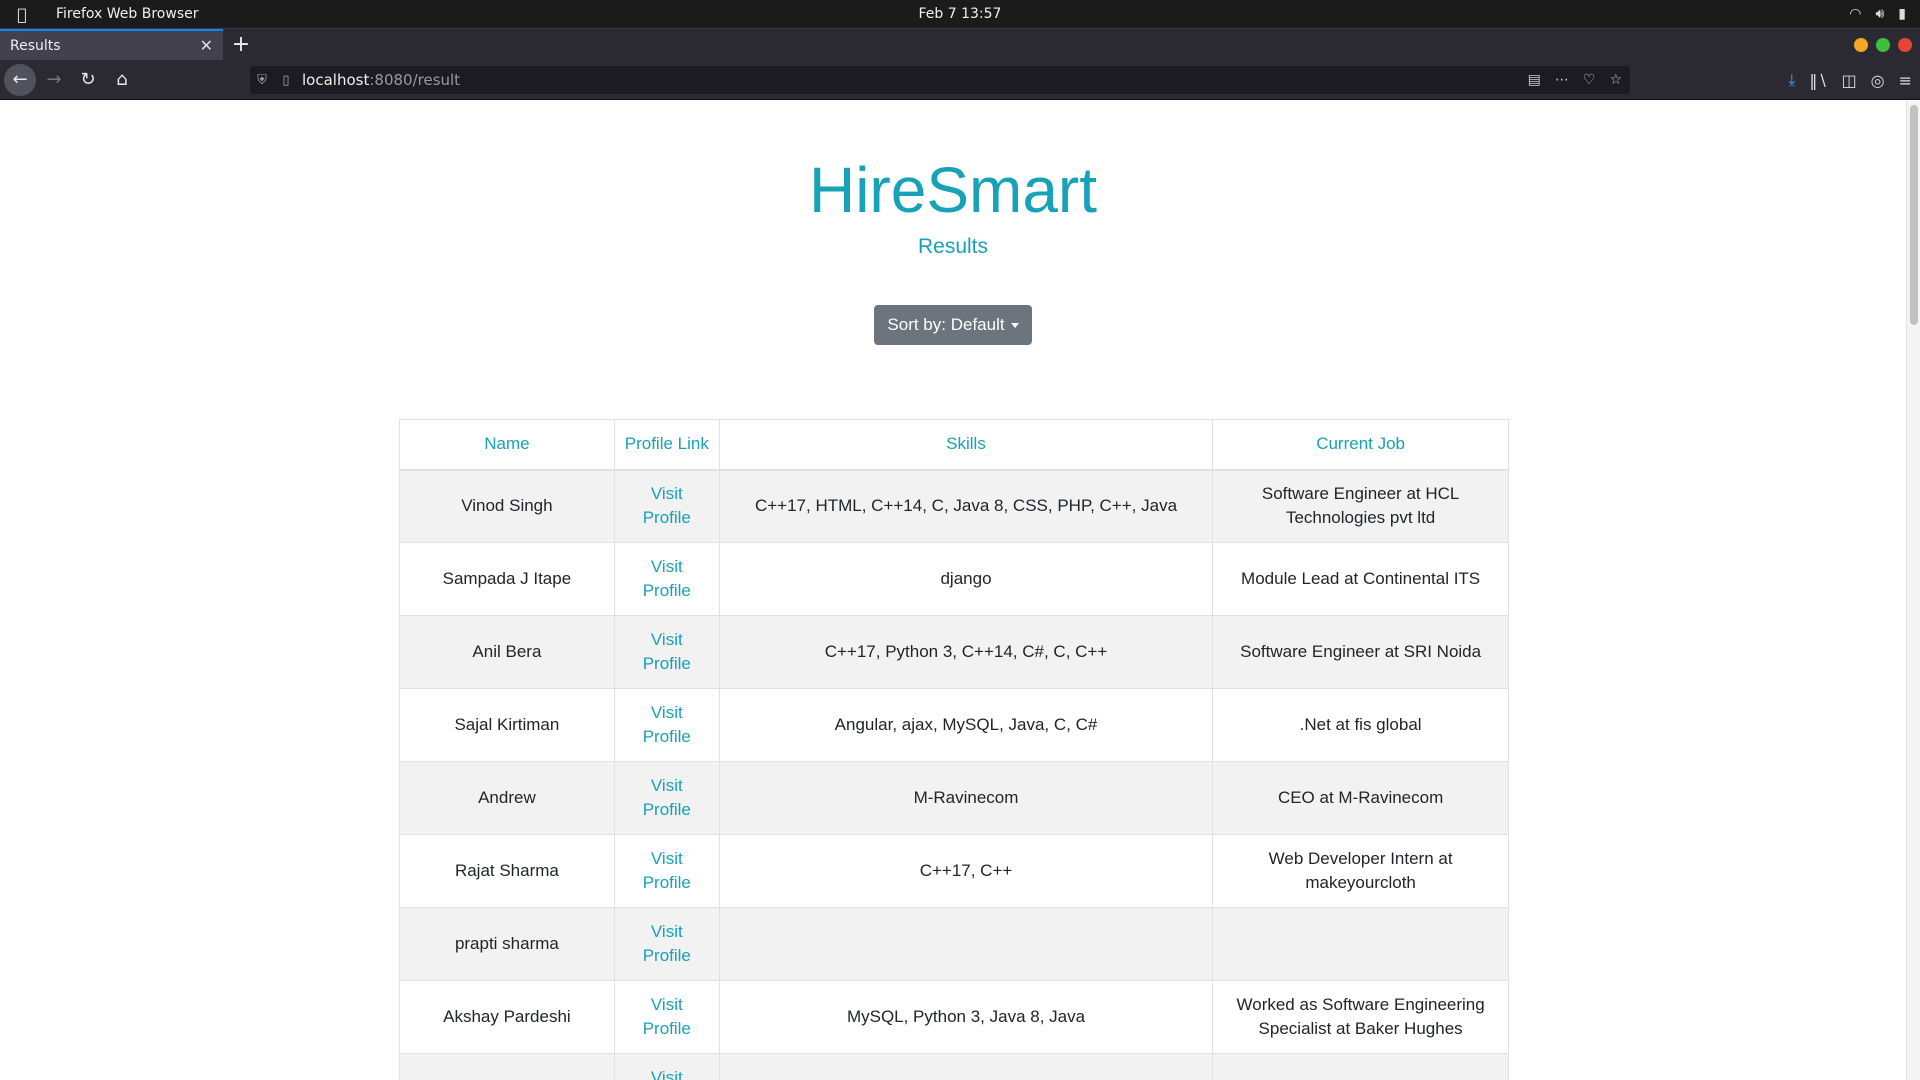  What do you see at coordinates (1615, 80) in the screenshot?
I see `bookmark-star-icon: ☆` at bounding box center [1615, 80].